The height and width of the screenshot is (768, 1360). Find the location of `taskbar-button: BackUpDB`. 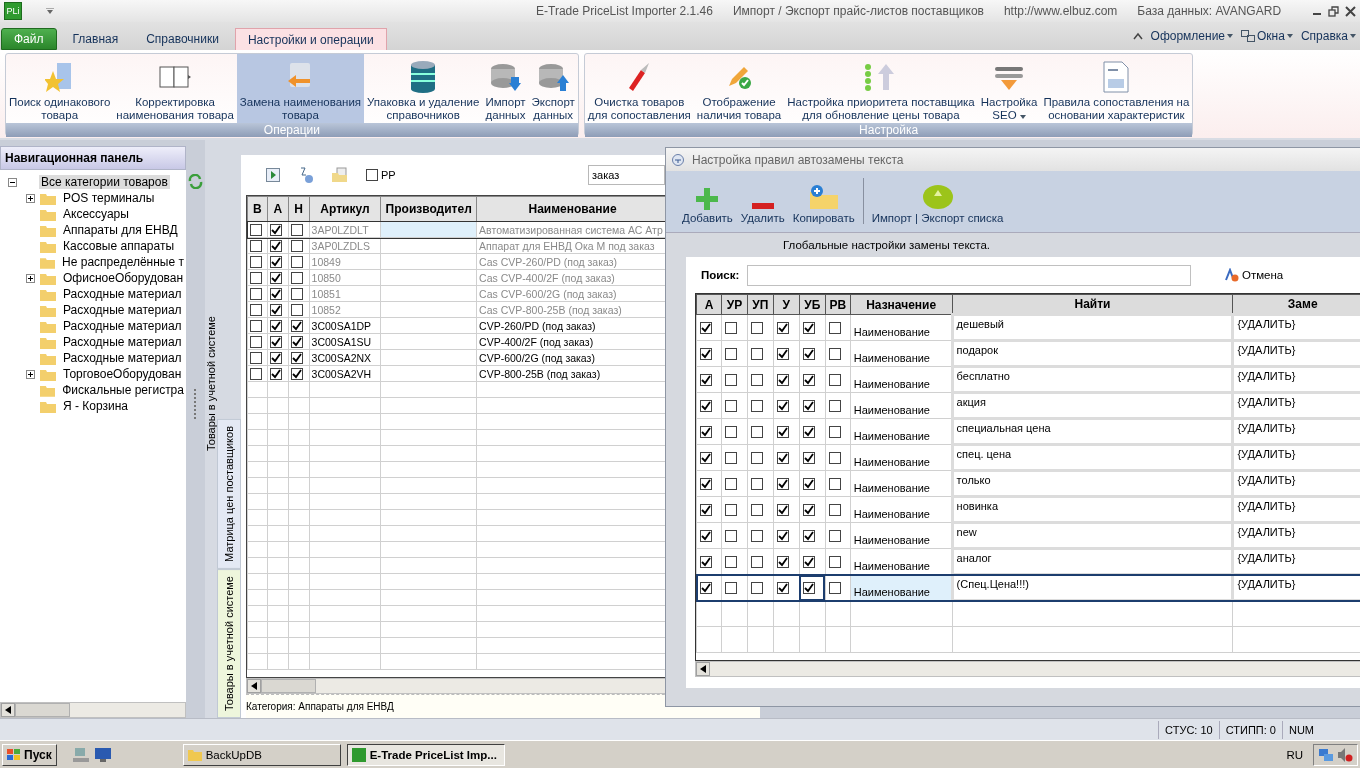

taskbar-button: BackUpDB is located at coordinates (261, 754).